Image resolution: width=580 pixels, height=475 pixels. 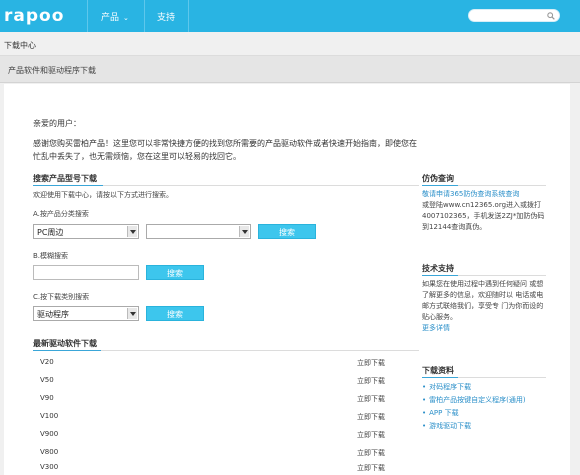 I want to click on search-input, so click(x=510, y=16).